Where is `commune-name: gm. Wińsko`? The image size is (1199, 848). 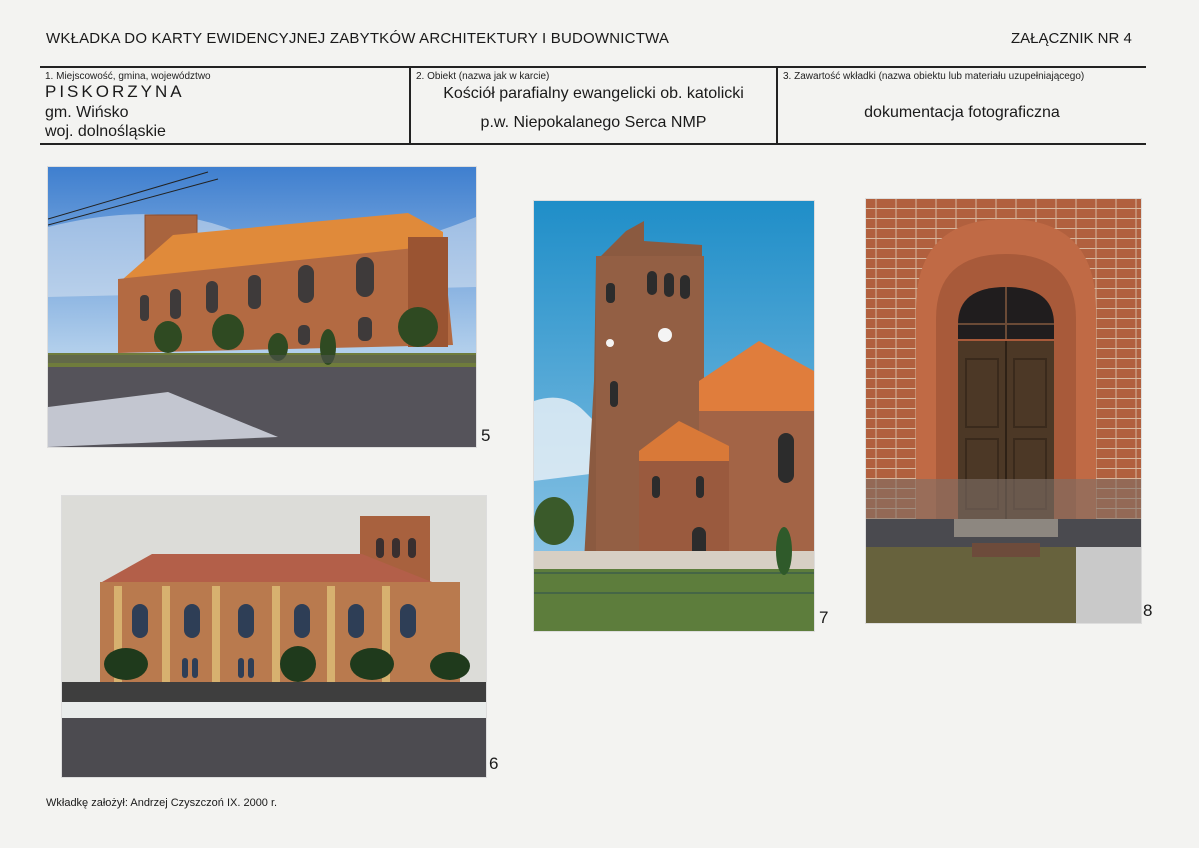
commune-name: gm. Wińsko is located at coordinates (87, 112).